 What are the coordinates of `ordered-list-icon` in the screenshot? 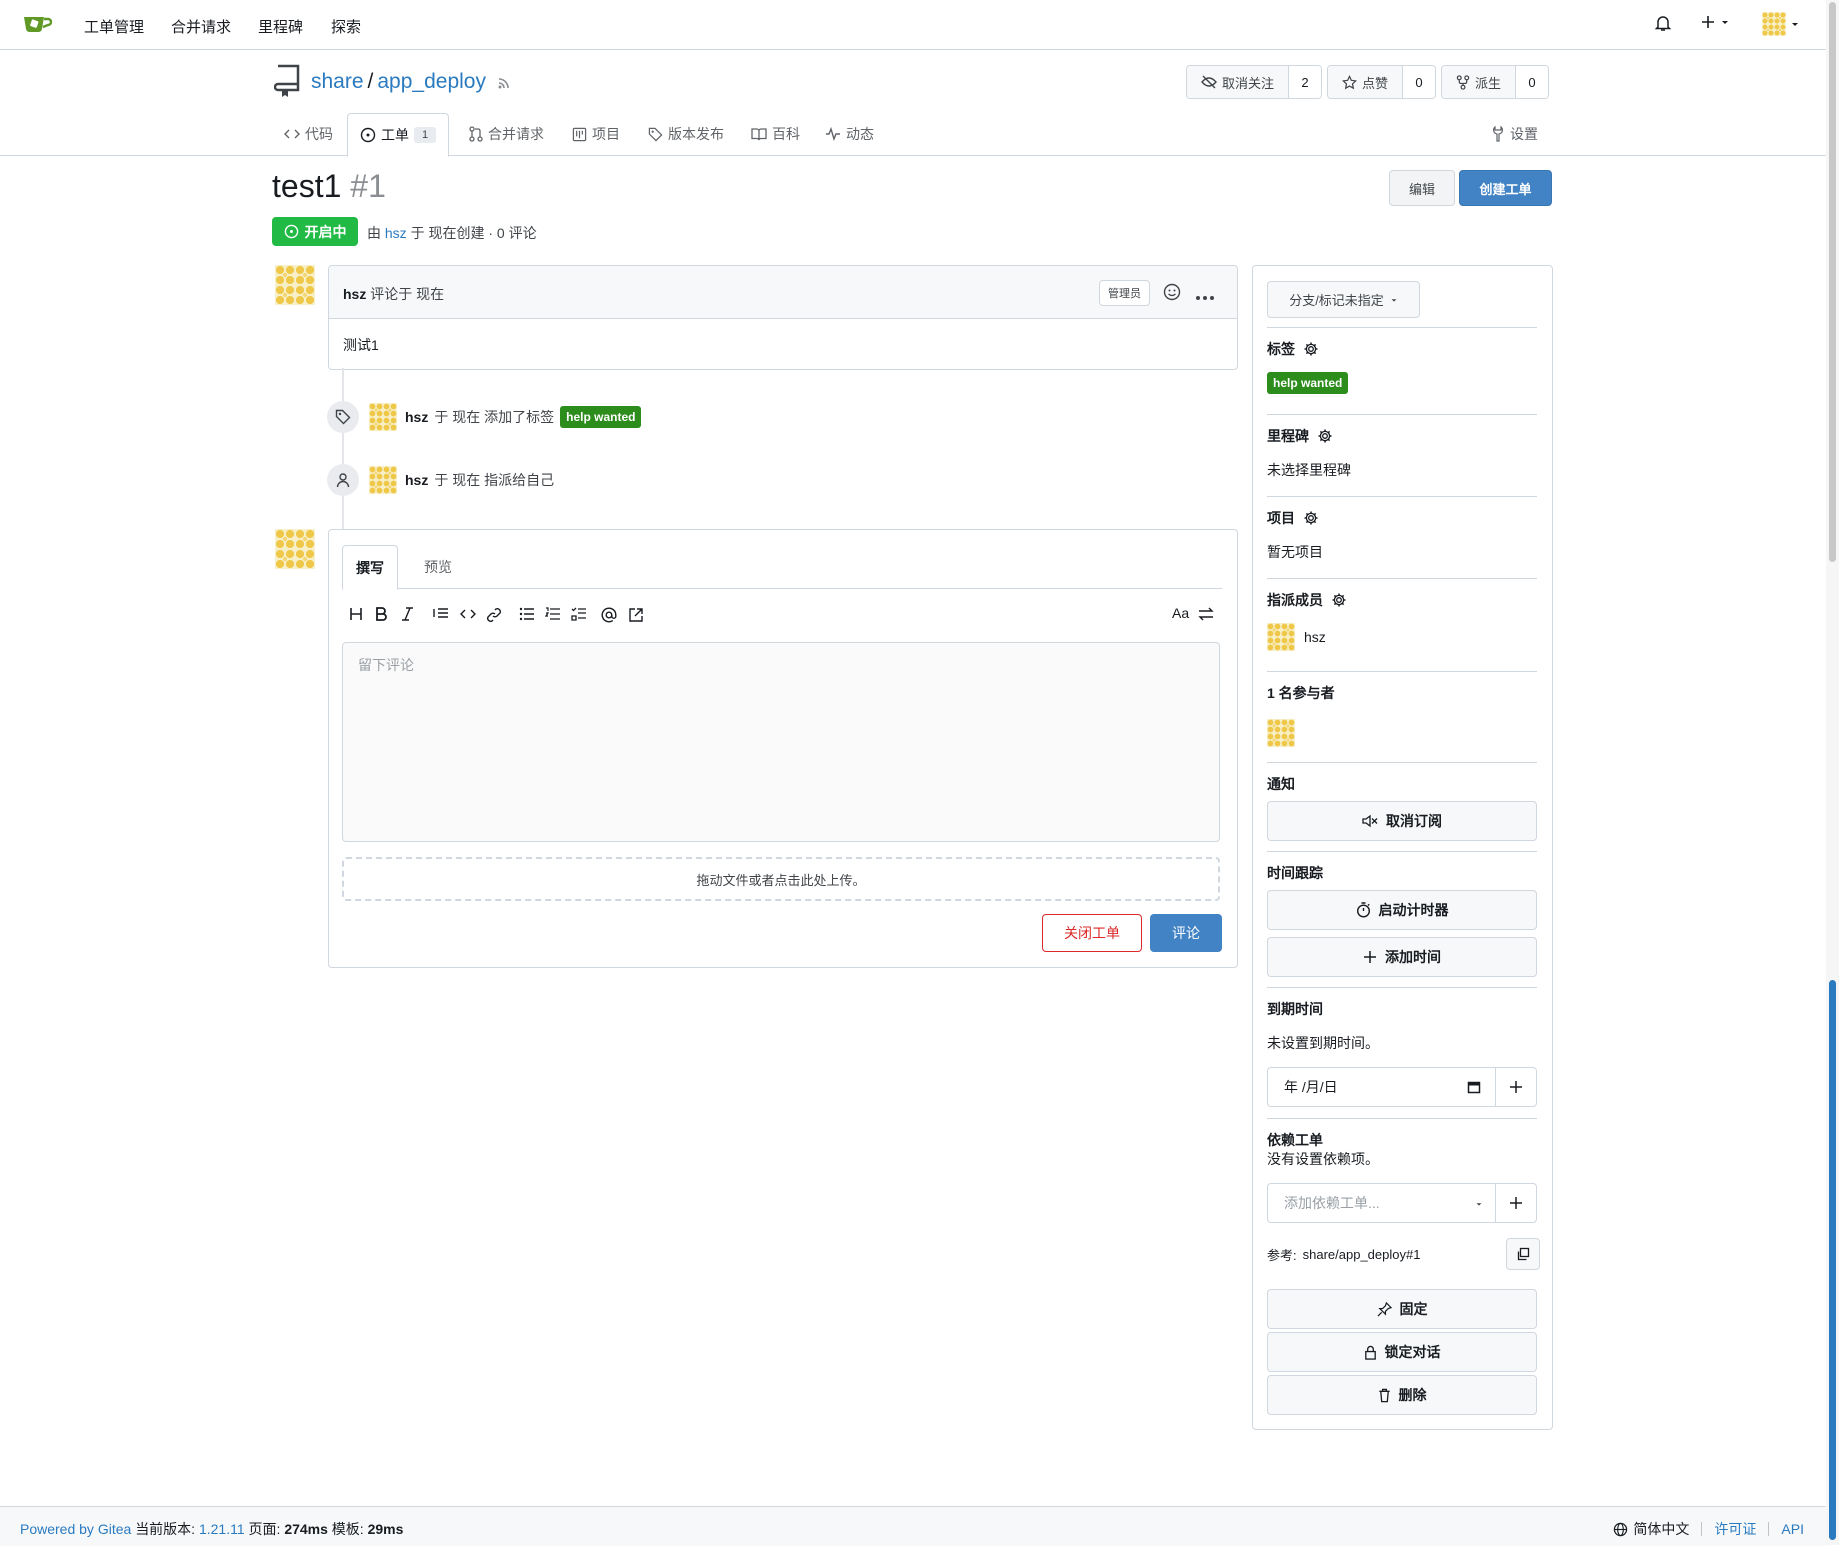 It's located at (552, 615).